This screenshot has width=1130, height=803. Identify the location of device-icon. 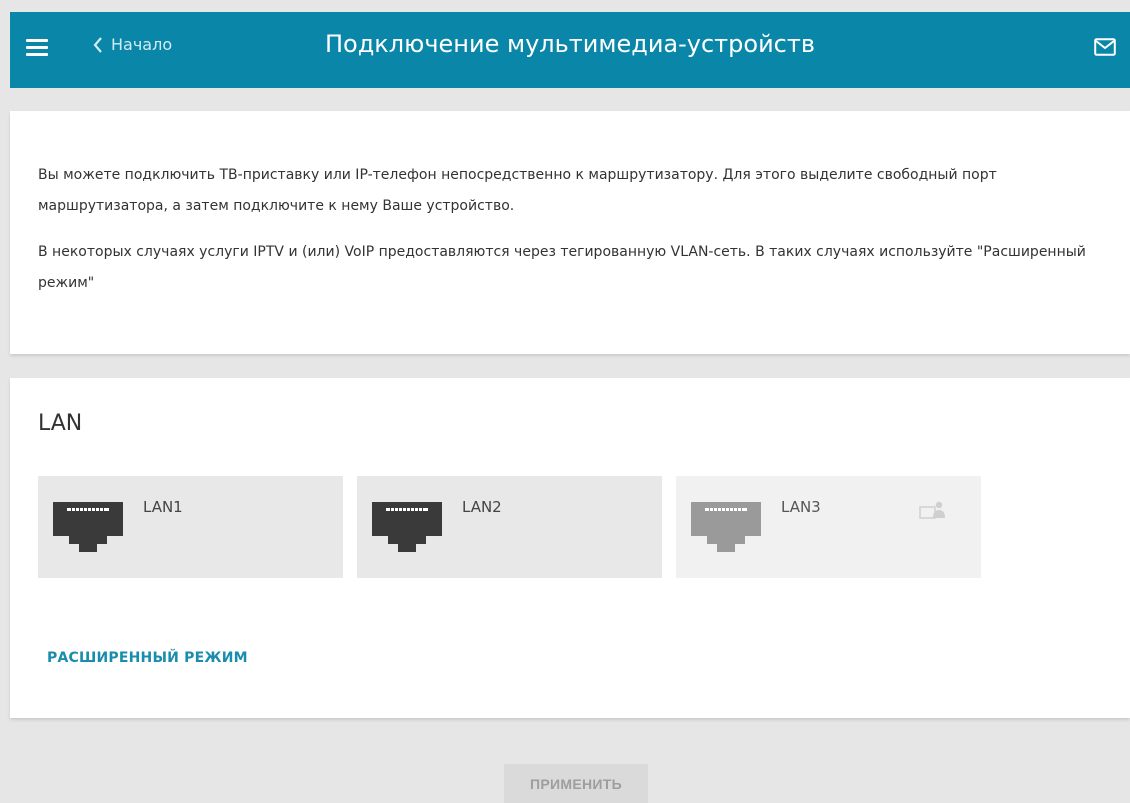
(932, 510).